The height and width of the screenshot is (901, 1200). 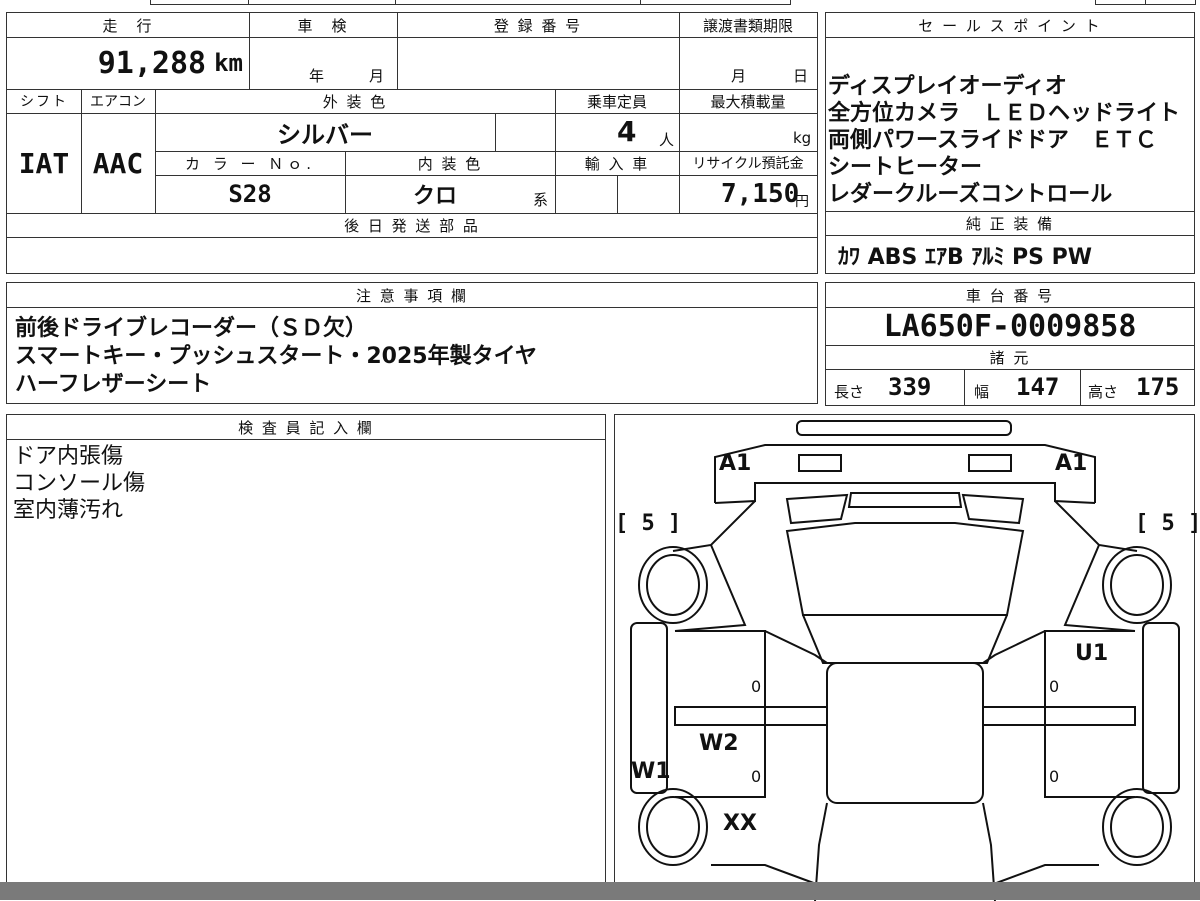 I want to click on chassis-label: 車 台 番 号, so click(x=1010, y=295).